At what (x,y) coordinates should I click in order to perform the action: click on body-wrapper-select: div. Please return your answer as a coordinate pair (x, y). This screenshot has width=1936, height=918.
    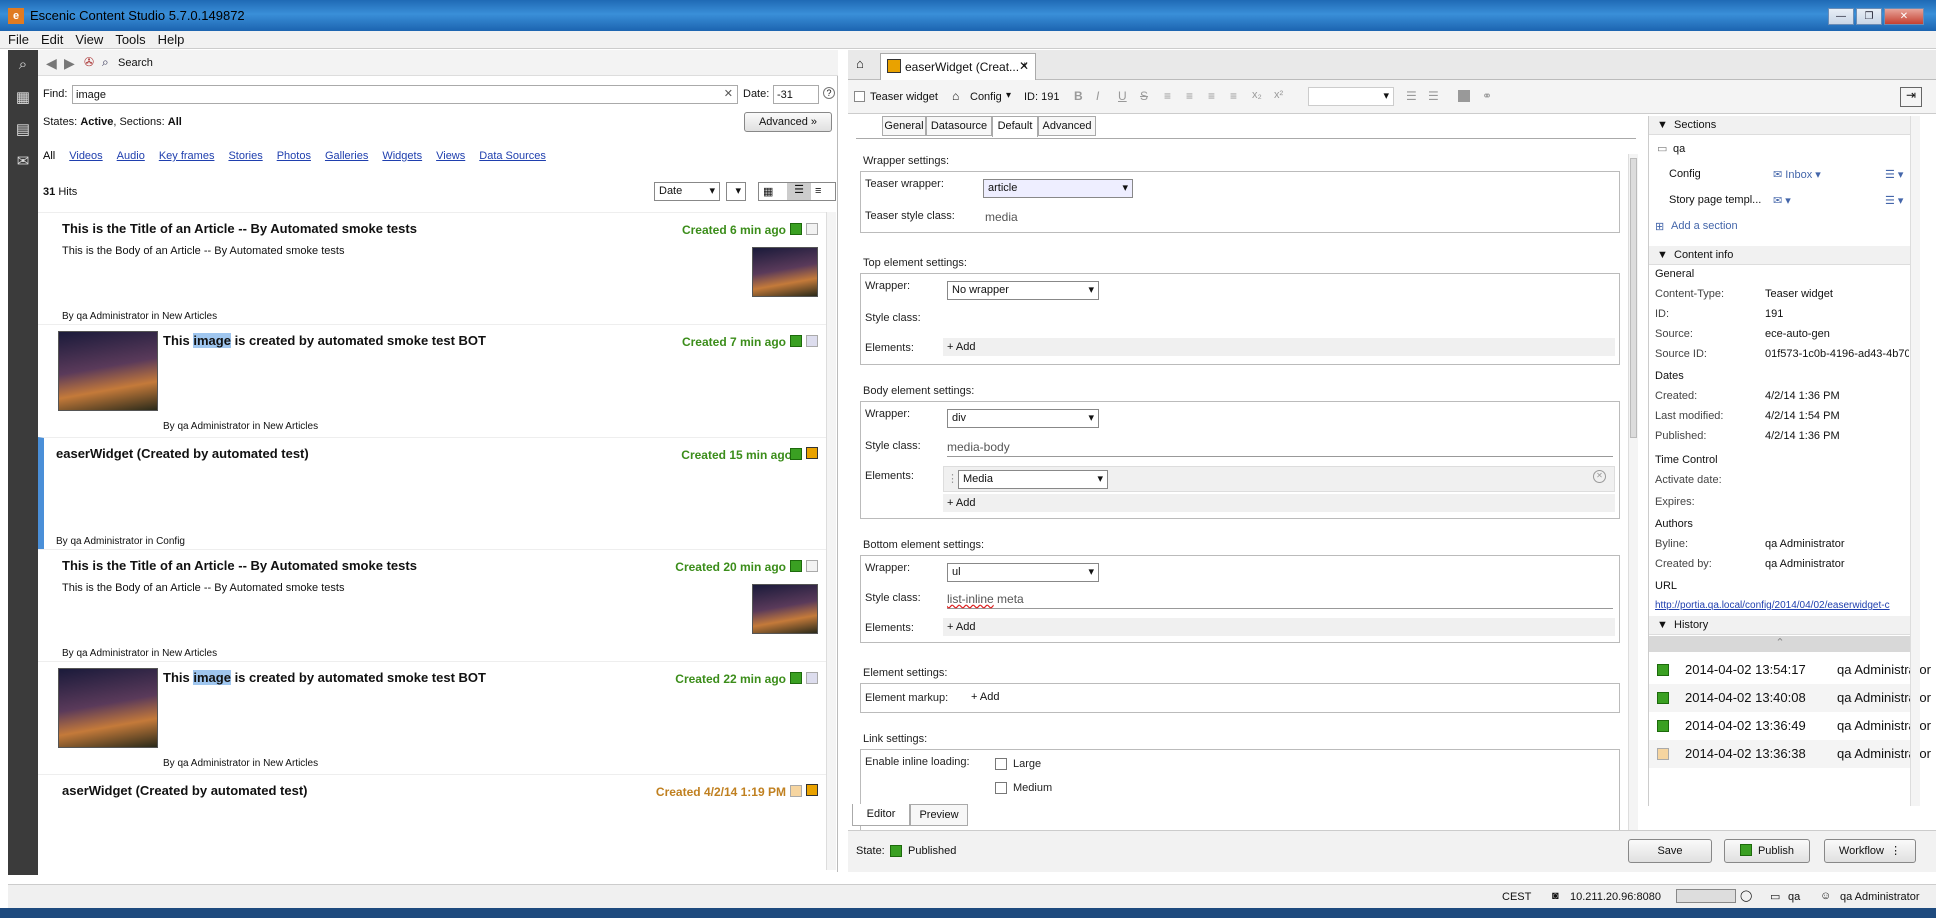
    Looking at the image, I should click on (1023, 418).